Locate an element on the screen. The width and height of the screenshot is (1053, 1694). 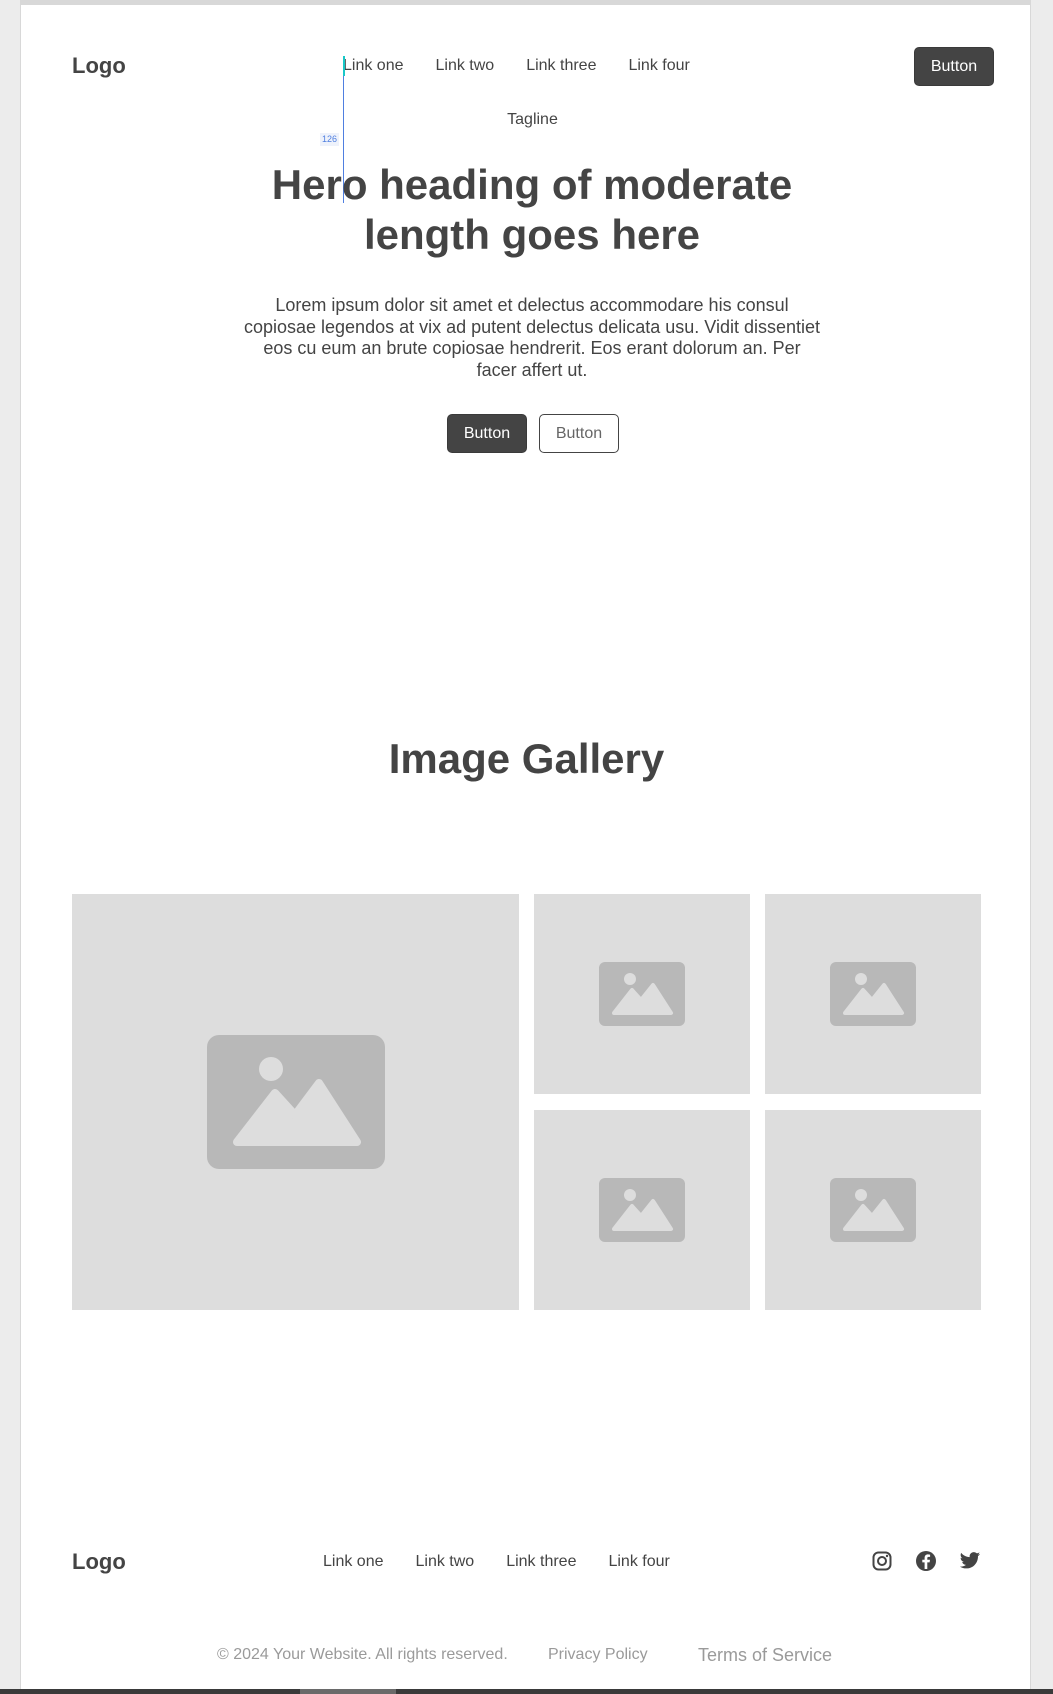
footer-logo: Logo is located at coordinates (99, 1562).